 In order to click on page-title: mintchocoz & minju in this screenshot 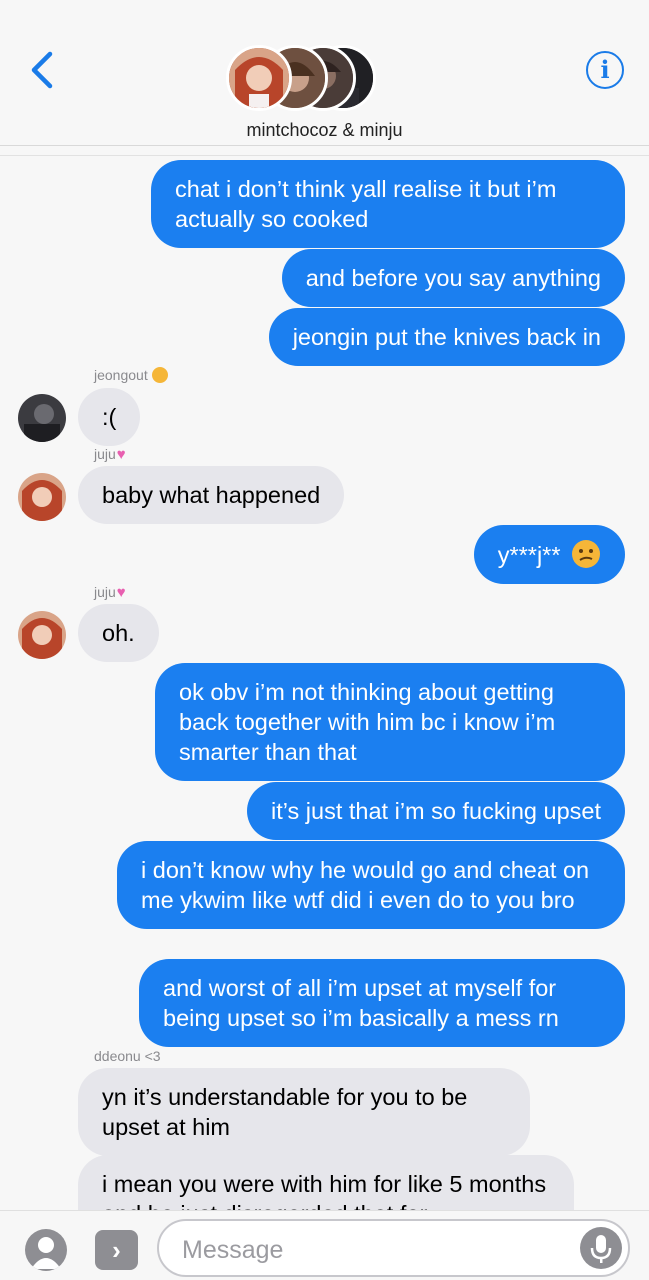, I will do `click(324, 130)`.